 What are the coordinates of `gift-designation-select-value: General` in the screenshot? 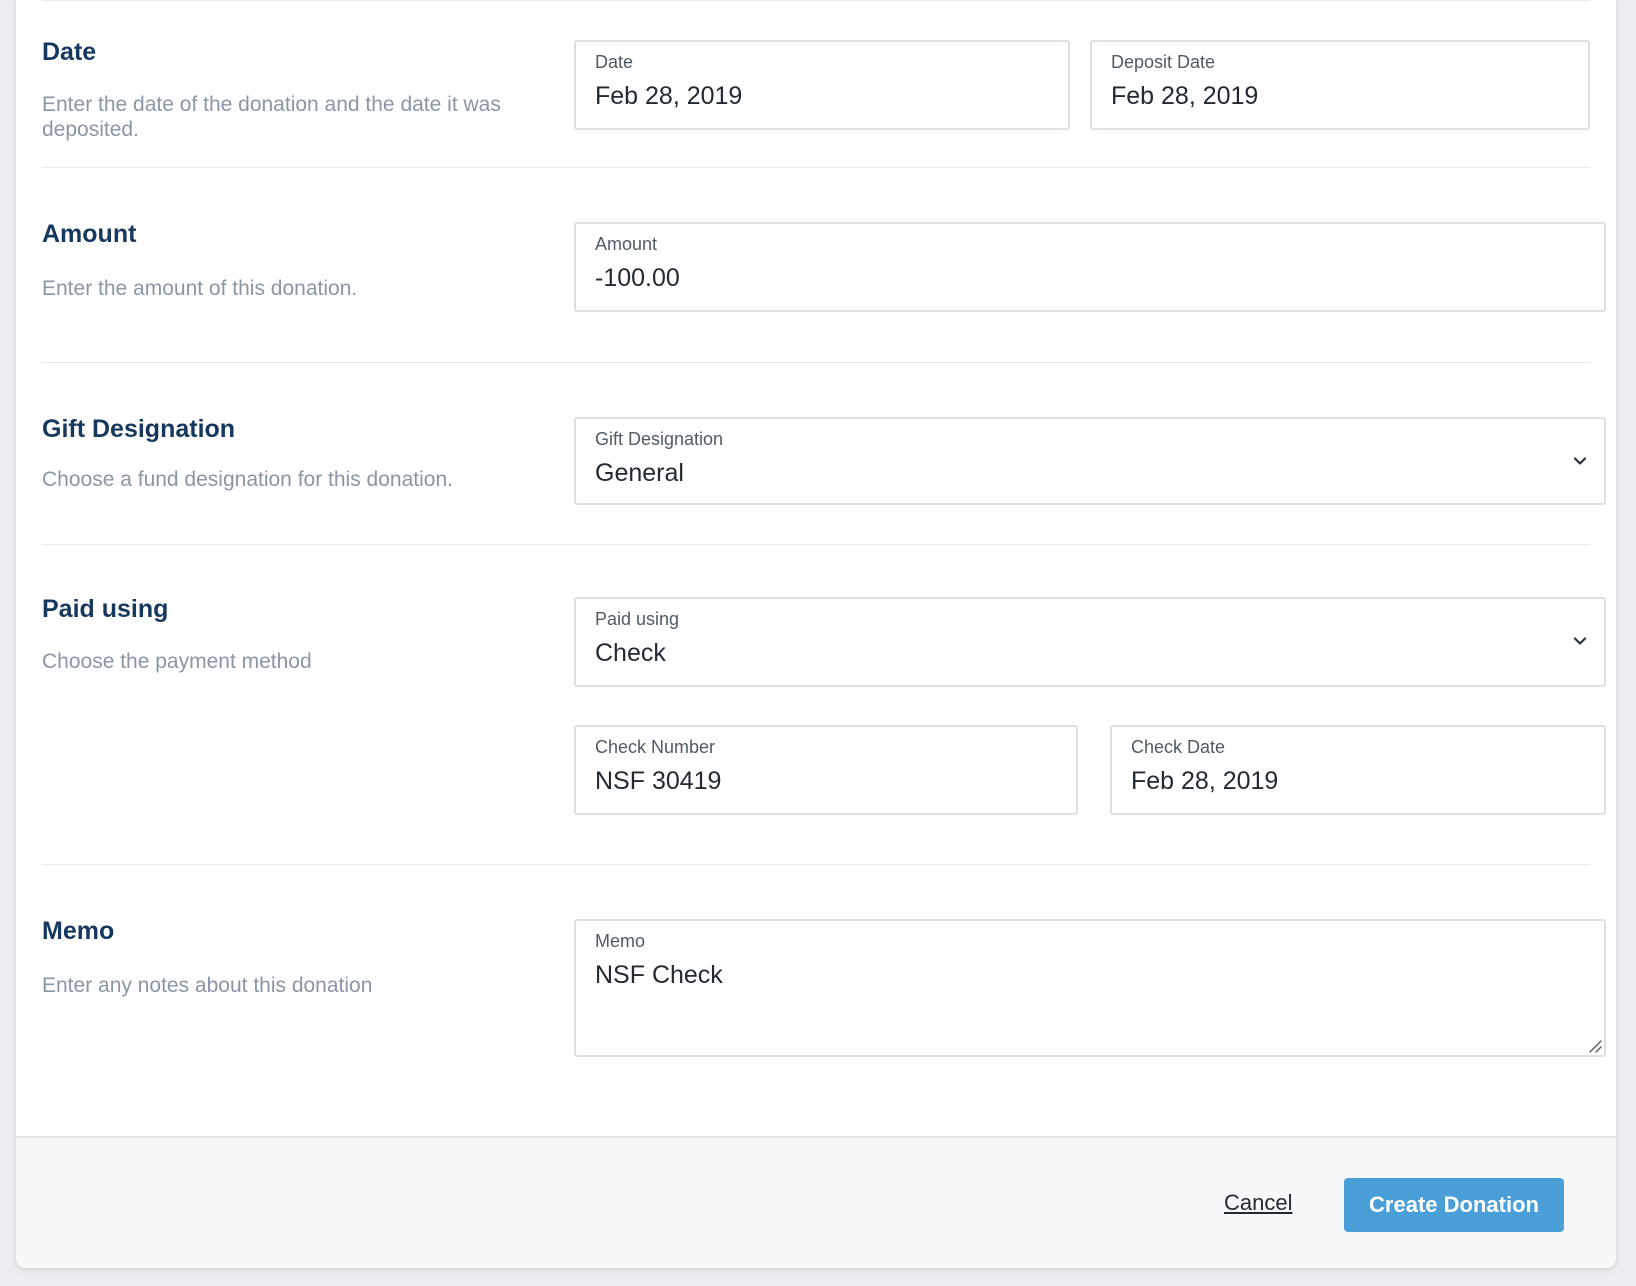 It's located at (639, 473).